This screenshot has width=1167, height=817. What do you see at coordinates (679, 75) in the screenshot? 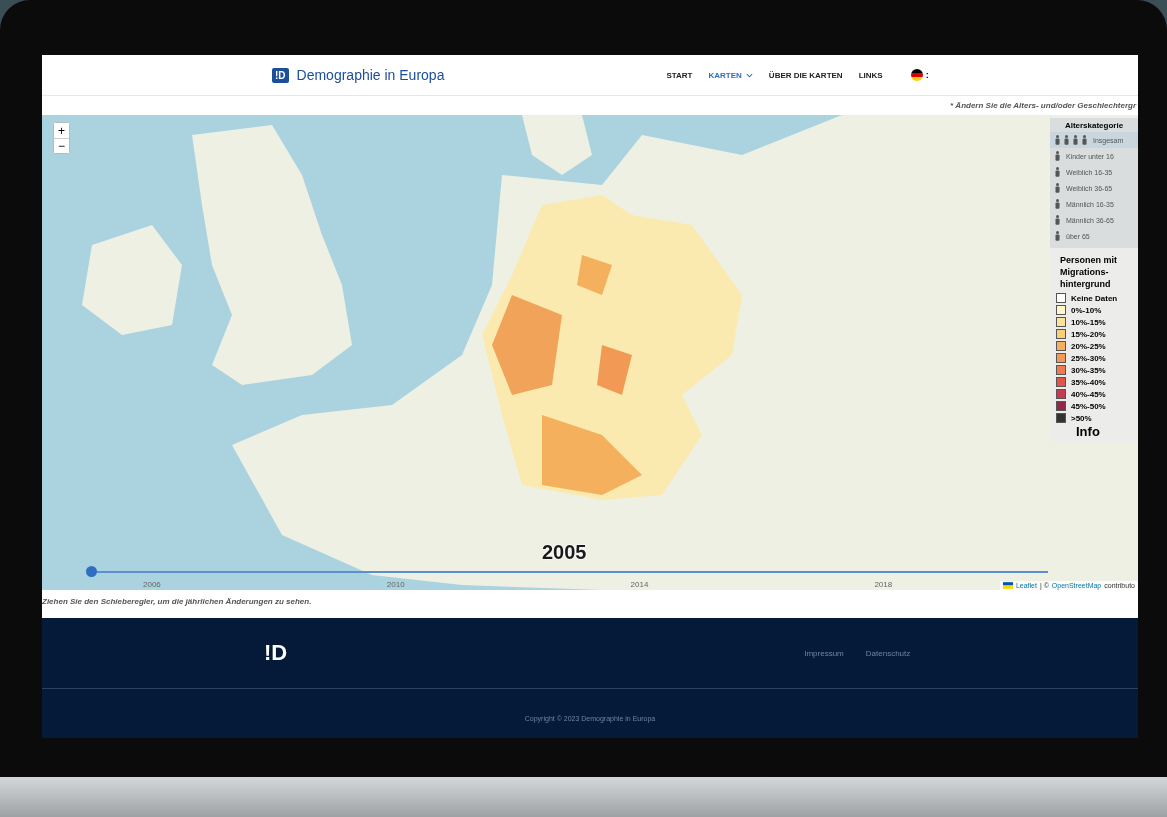
I see `nav-link: START` at bounding box center [679, 75].